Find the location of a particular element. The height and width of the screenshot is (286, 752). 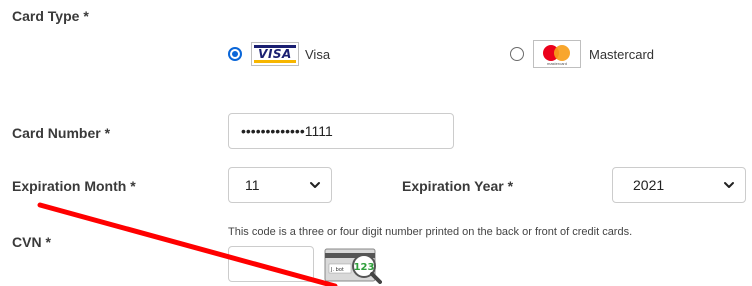

visa-label: Visa is located at coordinates (318, 54).